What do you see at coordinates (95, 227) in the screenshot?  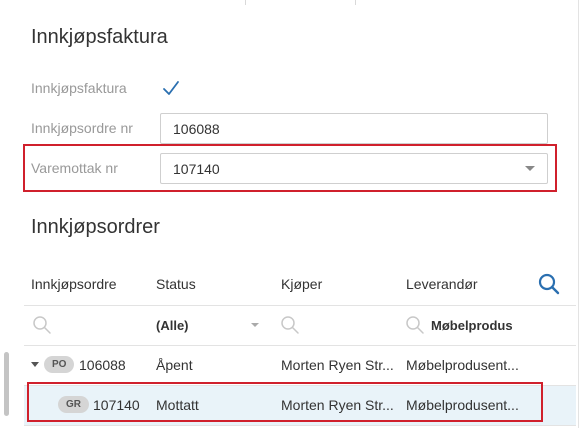 I see `orders-section-title: Innkjøpsordrer` at bounding box center [95, 227].